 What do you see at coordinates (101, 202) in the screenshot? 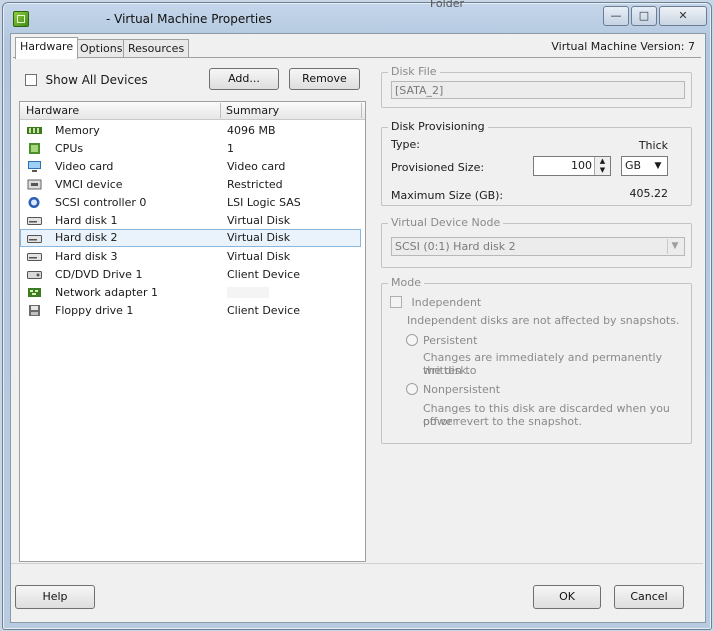
I see `row-name: SCSI controller 0` at bounding box center [101, 202].